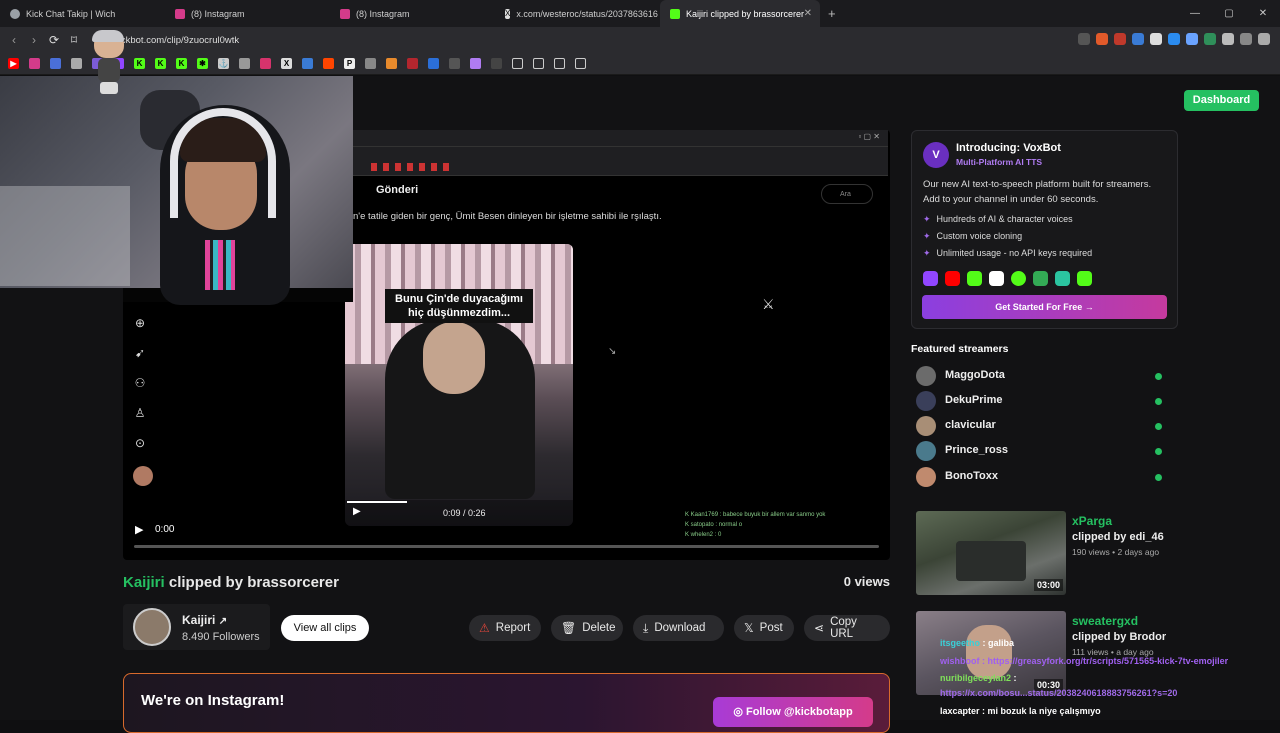 This screenshot has width=1280, height=733. I want to click on kickbot-bookmark-icon: ✱, so click(202, 63).